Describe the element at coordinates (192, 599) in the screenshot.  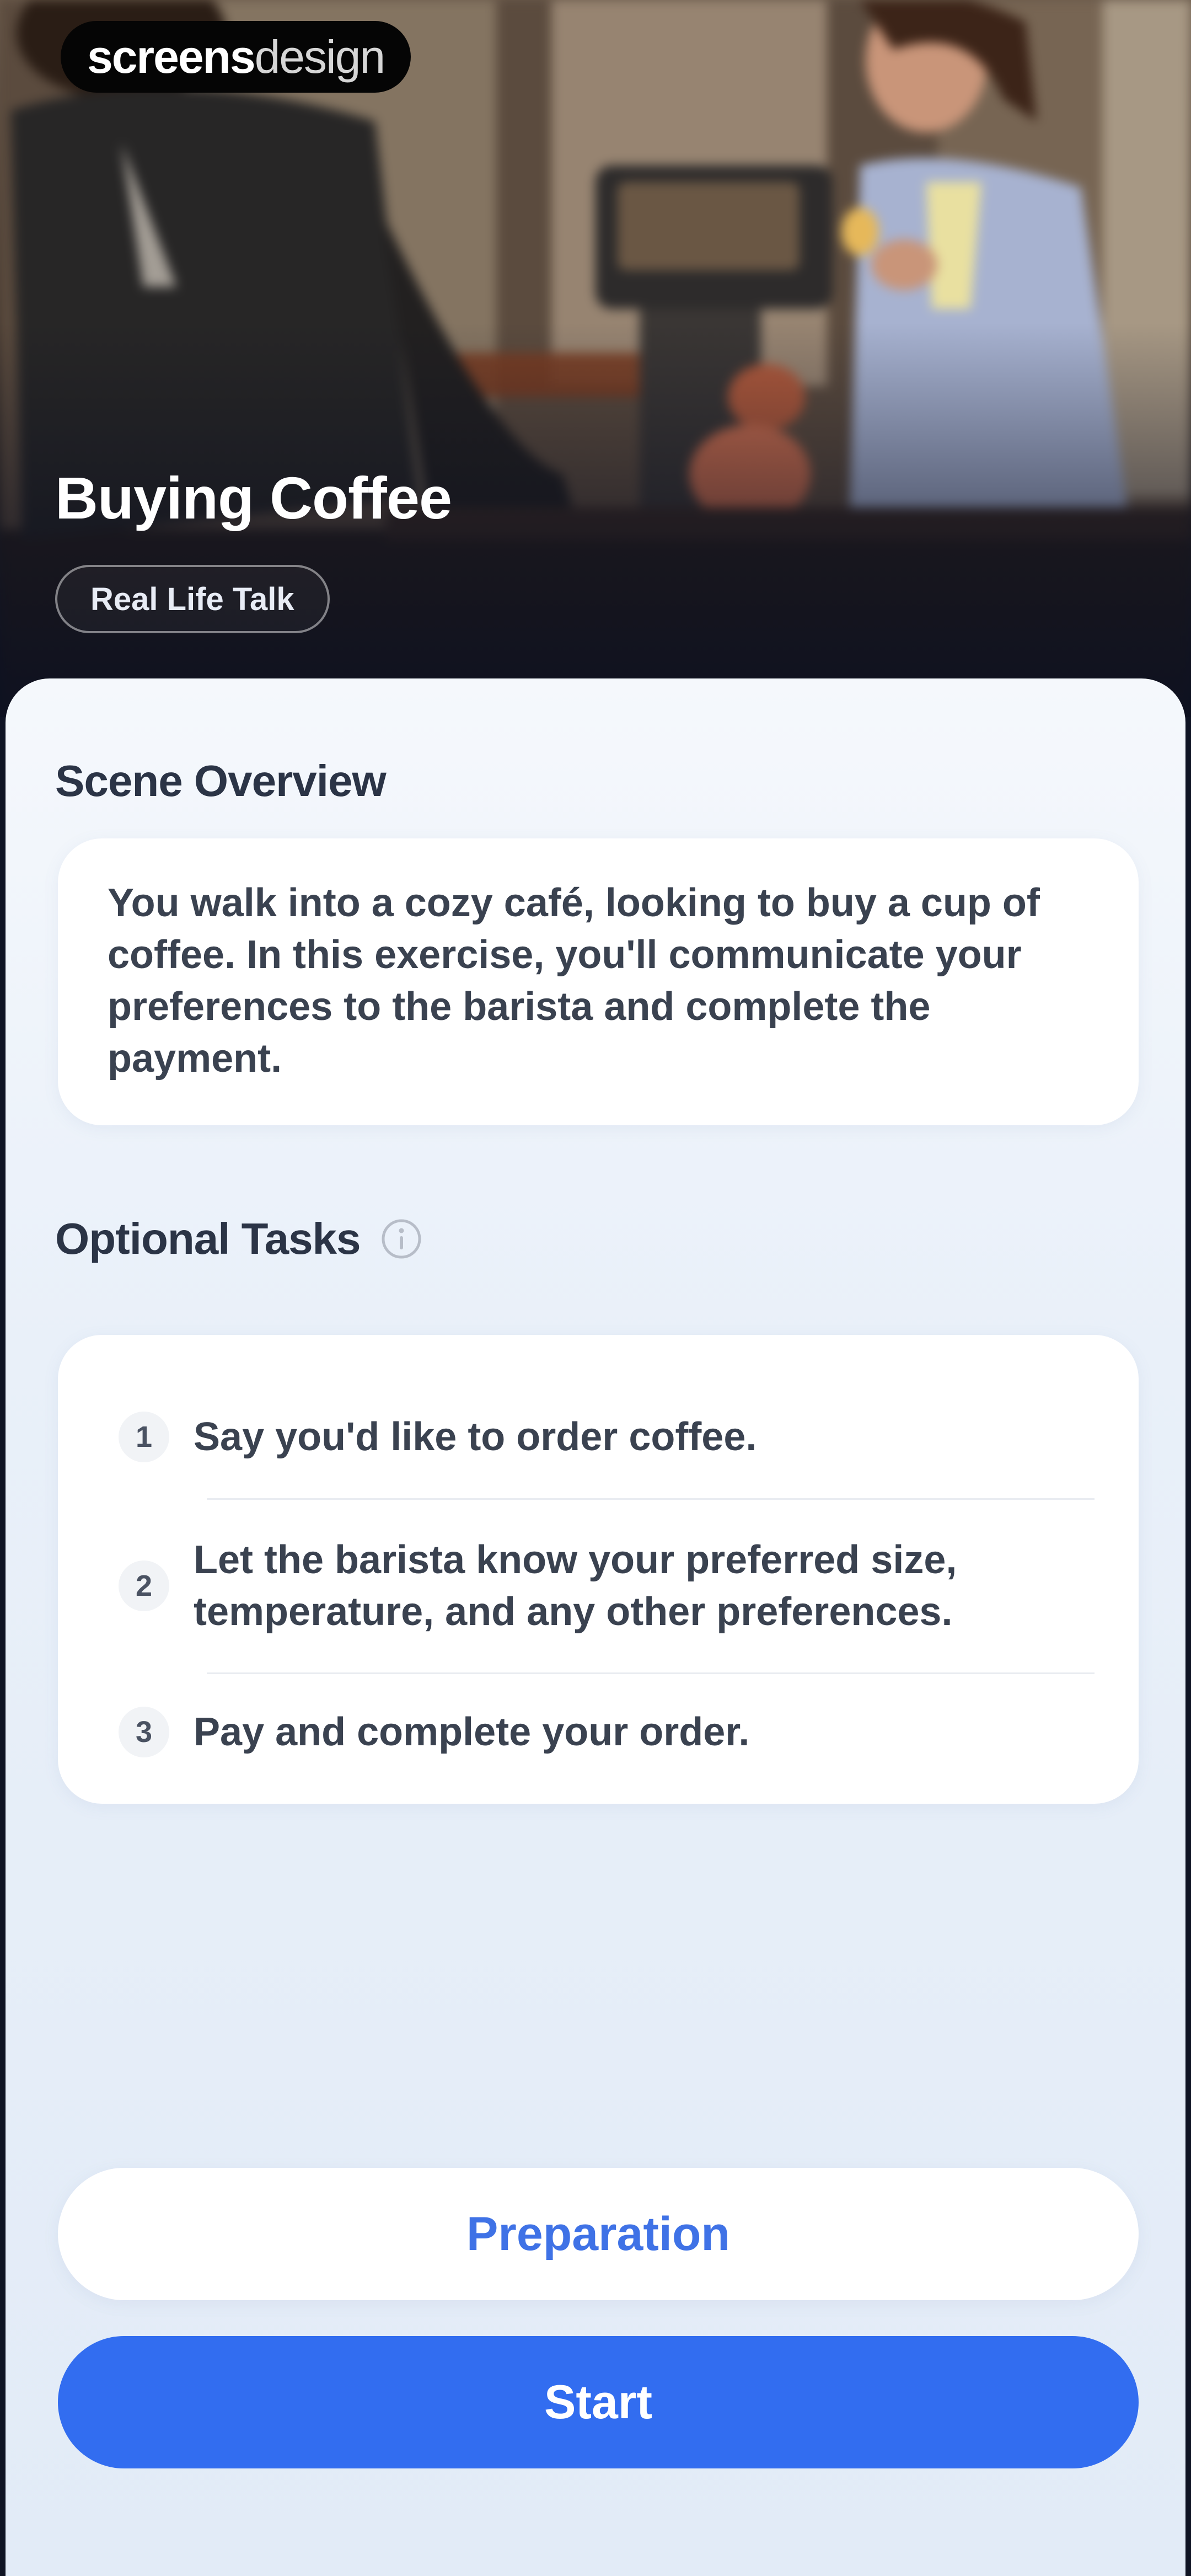
I see `lesson-category-tag: Real Life Talk` at that location.